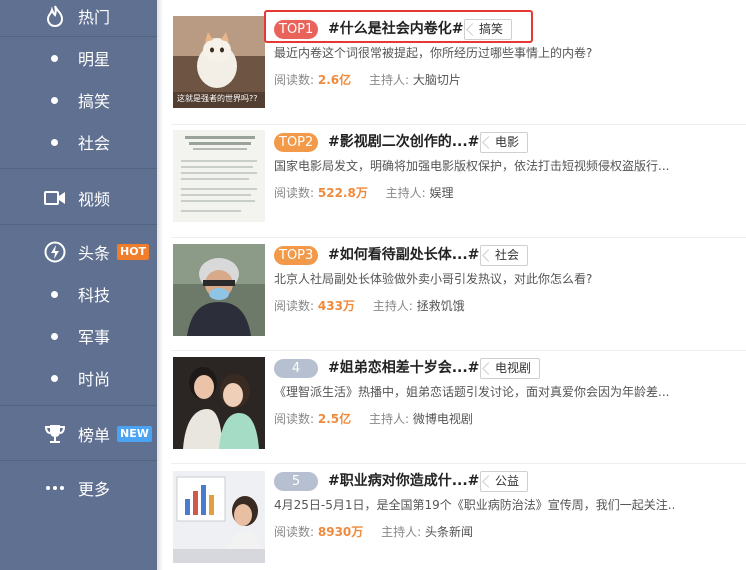 This screenshot has height=570, width=746. I want to click on sidebar-item-society: 社会, so click(78, 142).